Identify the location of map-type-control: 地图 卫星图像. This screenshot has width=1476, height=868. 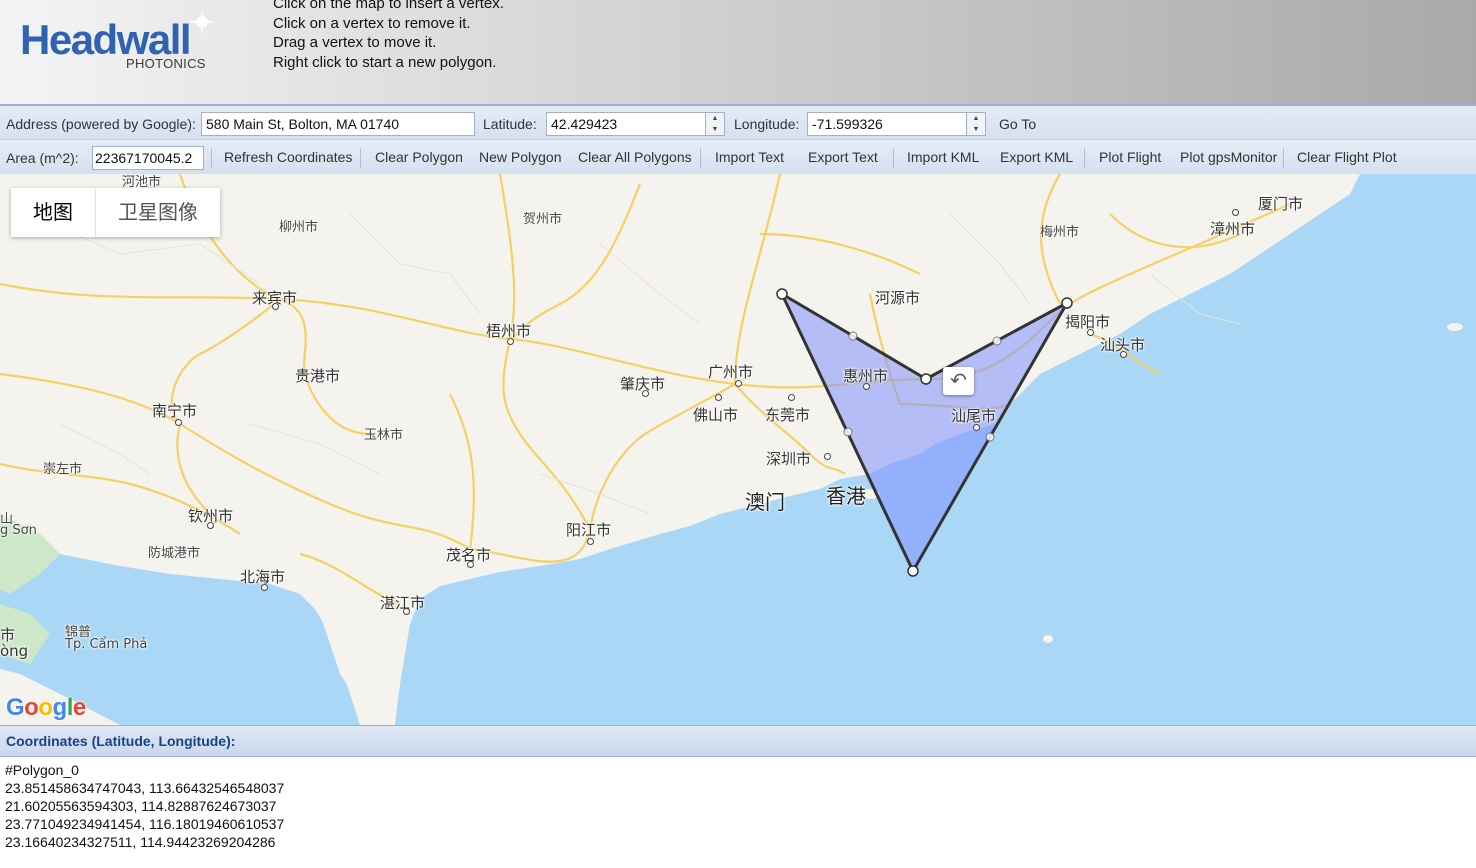
(115, 212).